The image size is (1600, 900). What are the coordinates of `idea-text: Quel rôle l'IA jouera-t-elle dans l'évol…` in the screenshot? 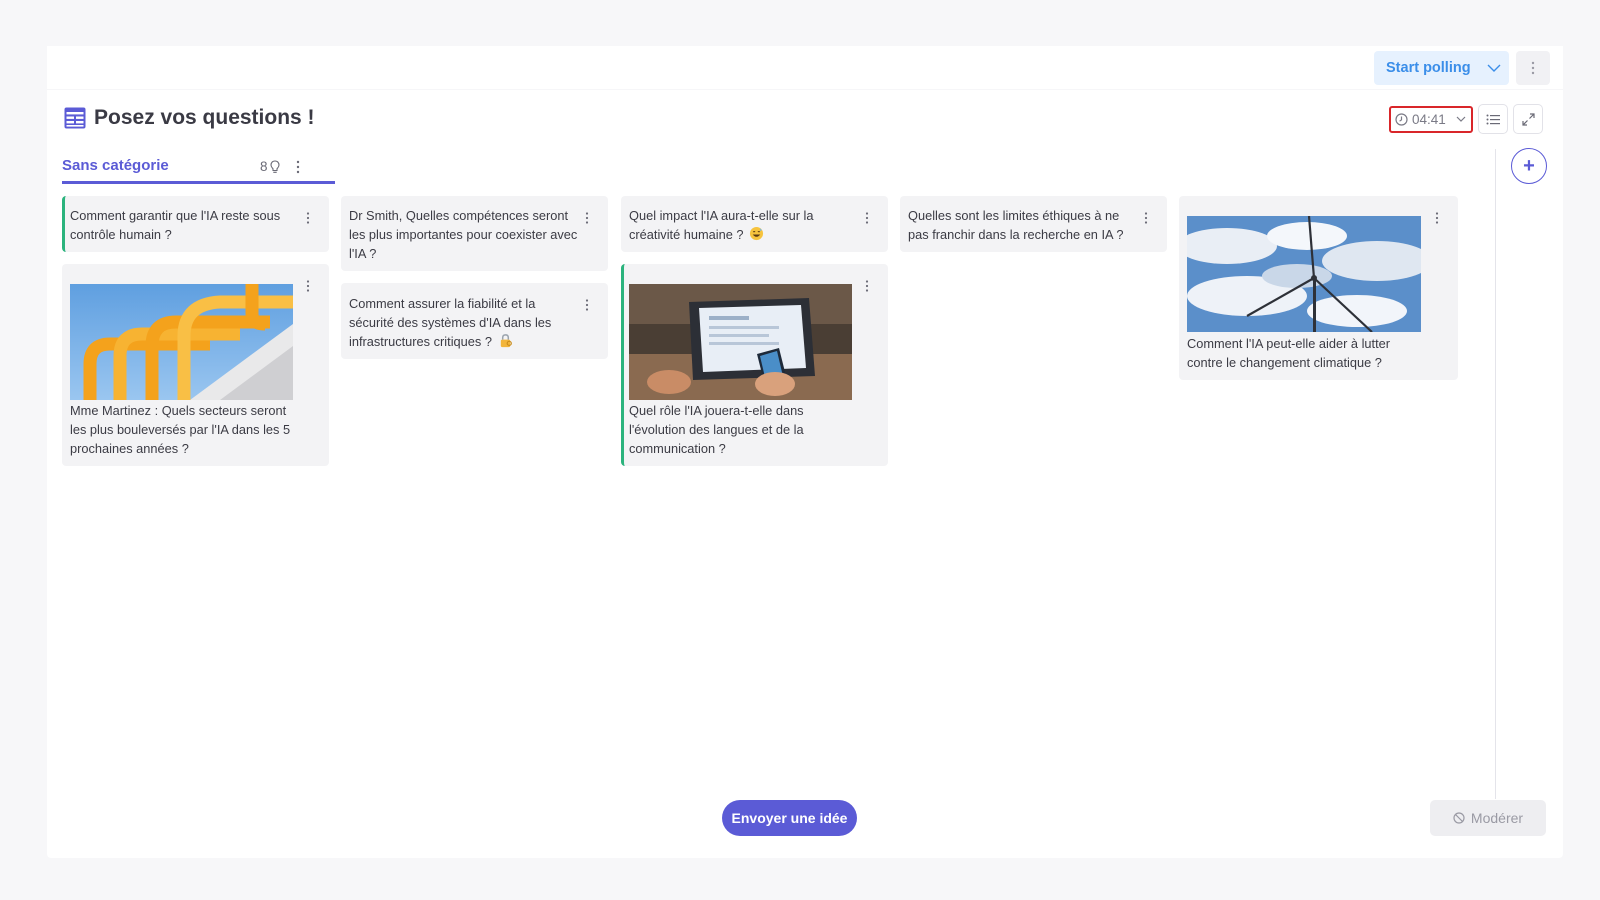 It's located at (716, 429).